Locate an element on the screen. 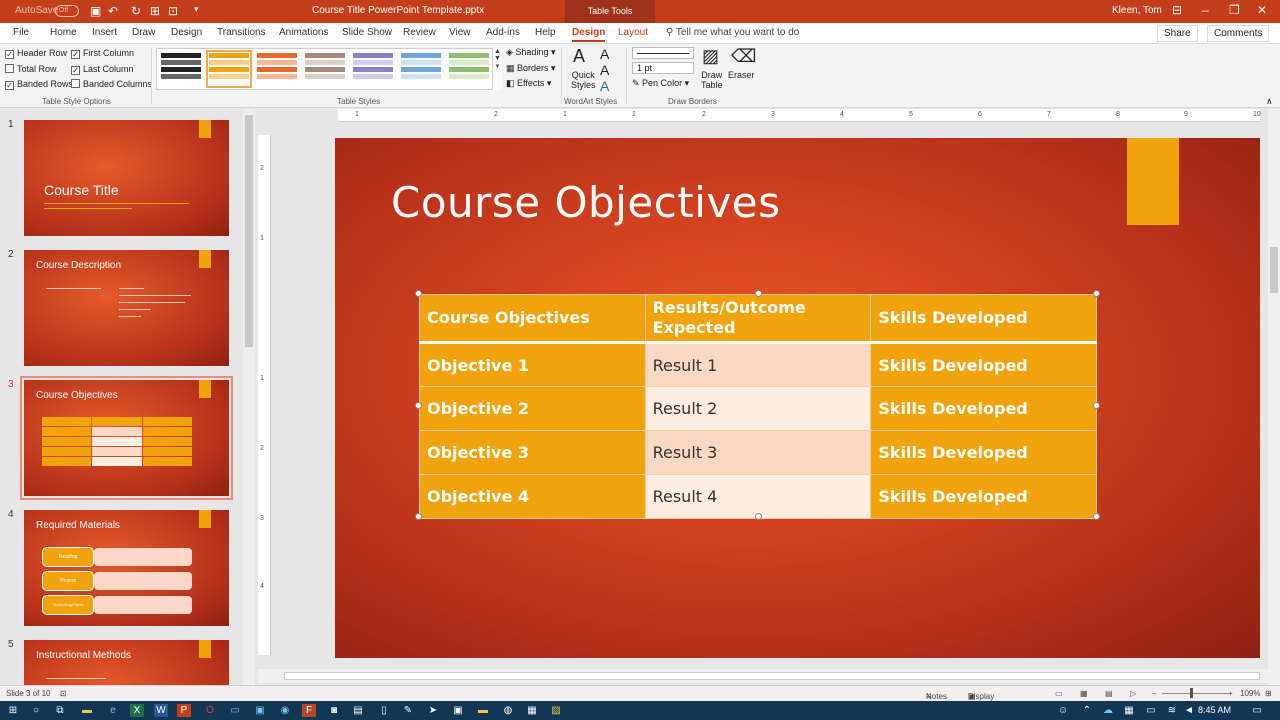 The image size is (1280, 720). zoom-slider-thumb is located at coordinates (1191, 693).